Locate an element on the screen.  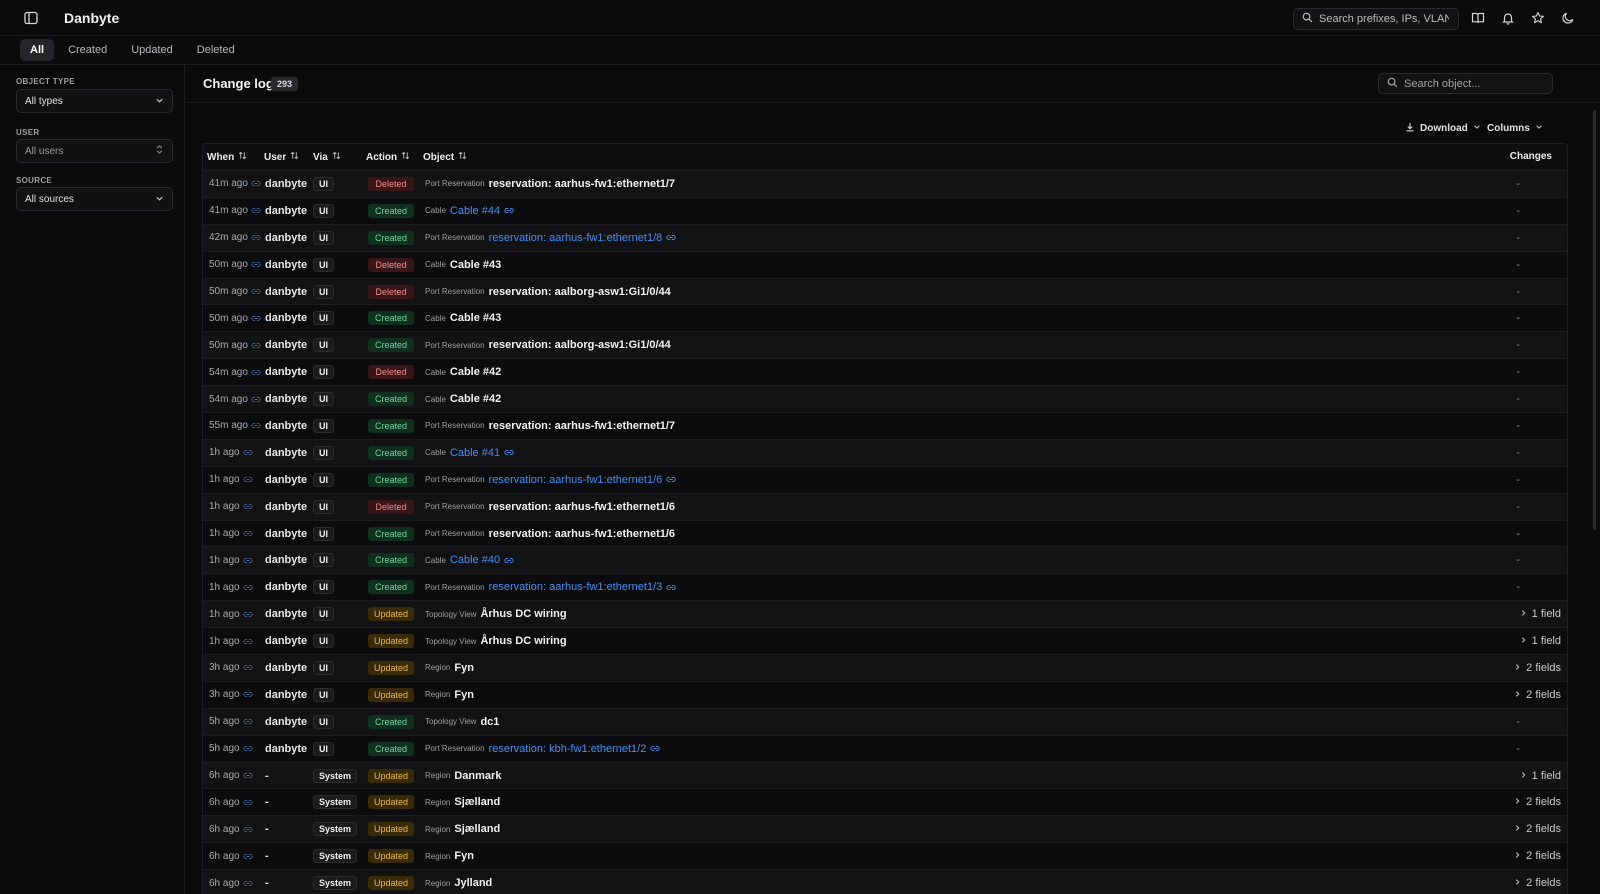
column-header-action: Action is located at coordinates (388, 157).